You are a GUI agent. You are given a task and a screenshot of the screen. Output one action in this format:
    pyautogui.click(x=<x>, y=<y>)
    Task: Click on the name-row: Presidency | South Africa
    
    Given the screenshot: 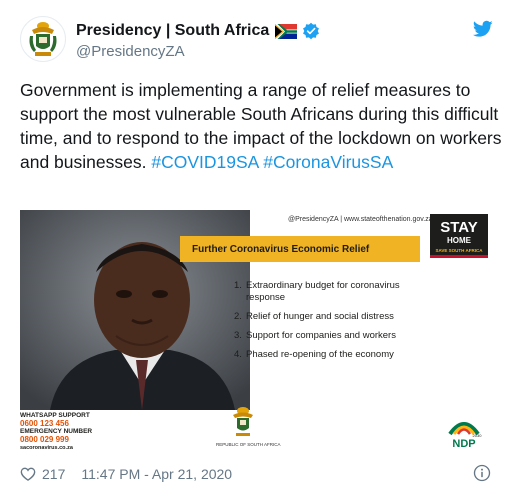 What is the action you would take?
    pyautogui.click(x=198, y=31)
    